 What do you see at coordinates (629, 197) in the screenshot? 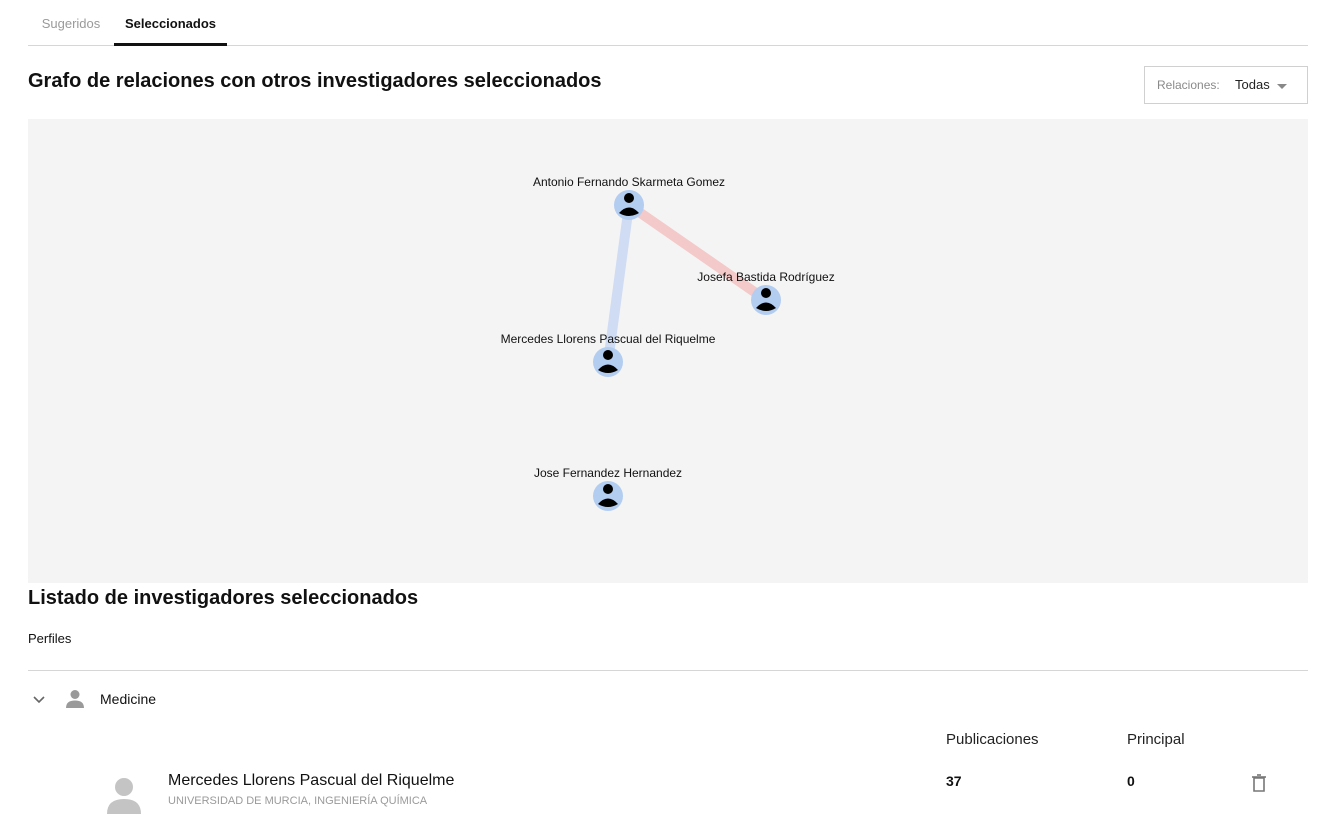
I see `graph-node: Antonio Fernando Skarmeta Gomez` at bounding box center [629, 197].